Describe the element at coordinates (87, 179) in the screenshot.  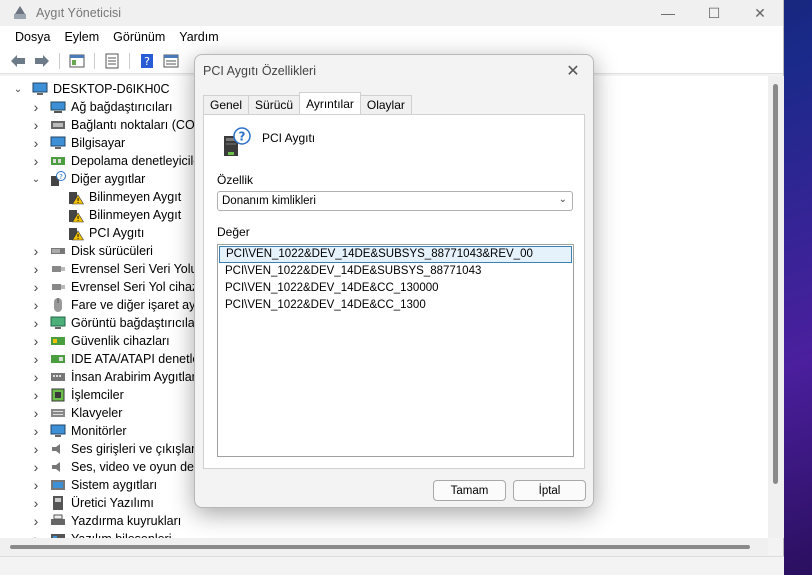
I see `tree-item: ⌄? Diğer aygıtlar` at that location.